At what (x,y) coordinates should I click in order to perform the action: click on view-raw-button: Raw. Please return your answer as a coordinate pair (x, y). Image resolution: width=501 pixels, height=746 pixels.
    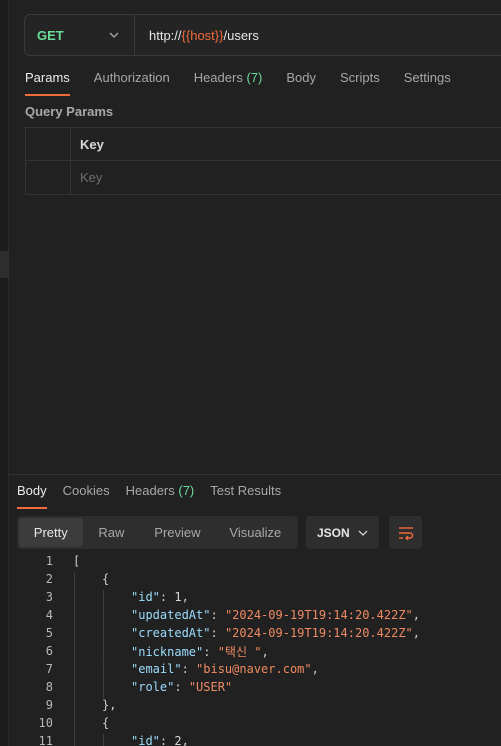
    Looking at the image, I should click on (112, 532).